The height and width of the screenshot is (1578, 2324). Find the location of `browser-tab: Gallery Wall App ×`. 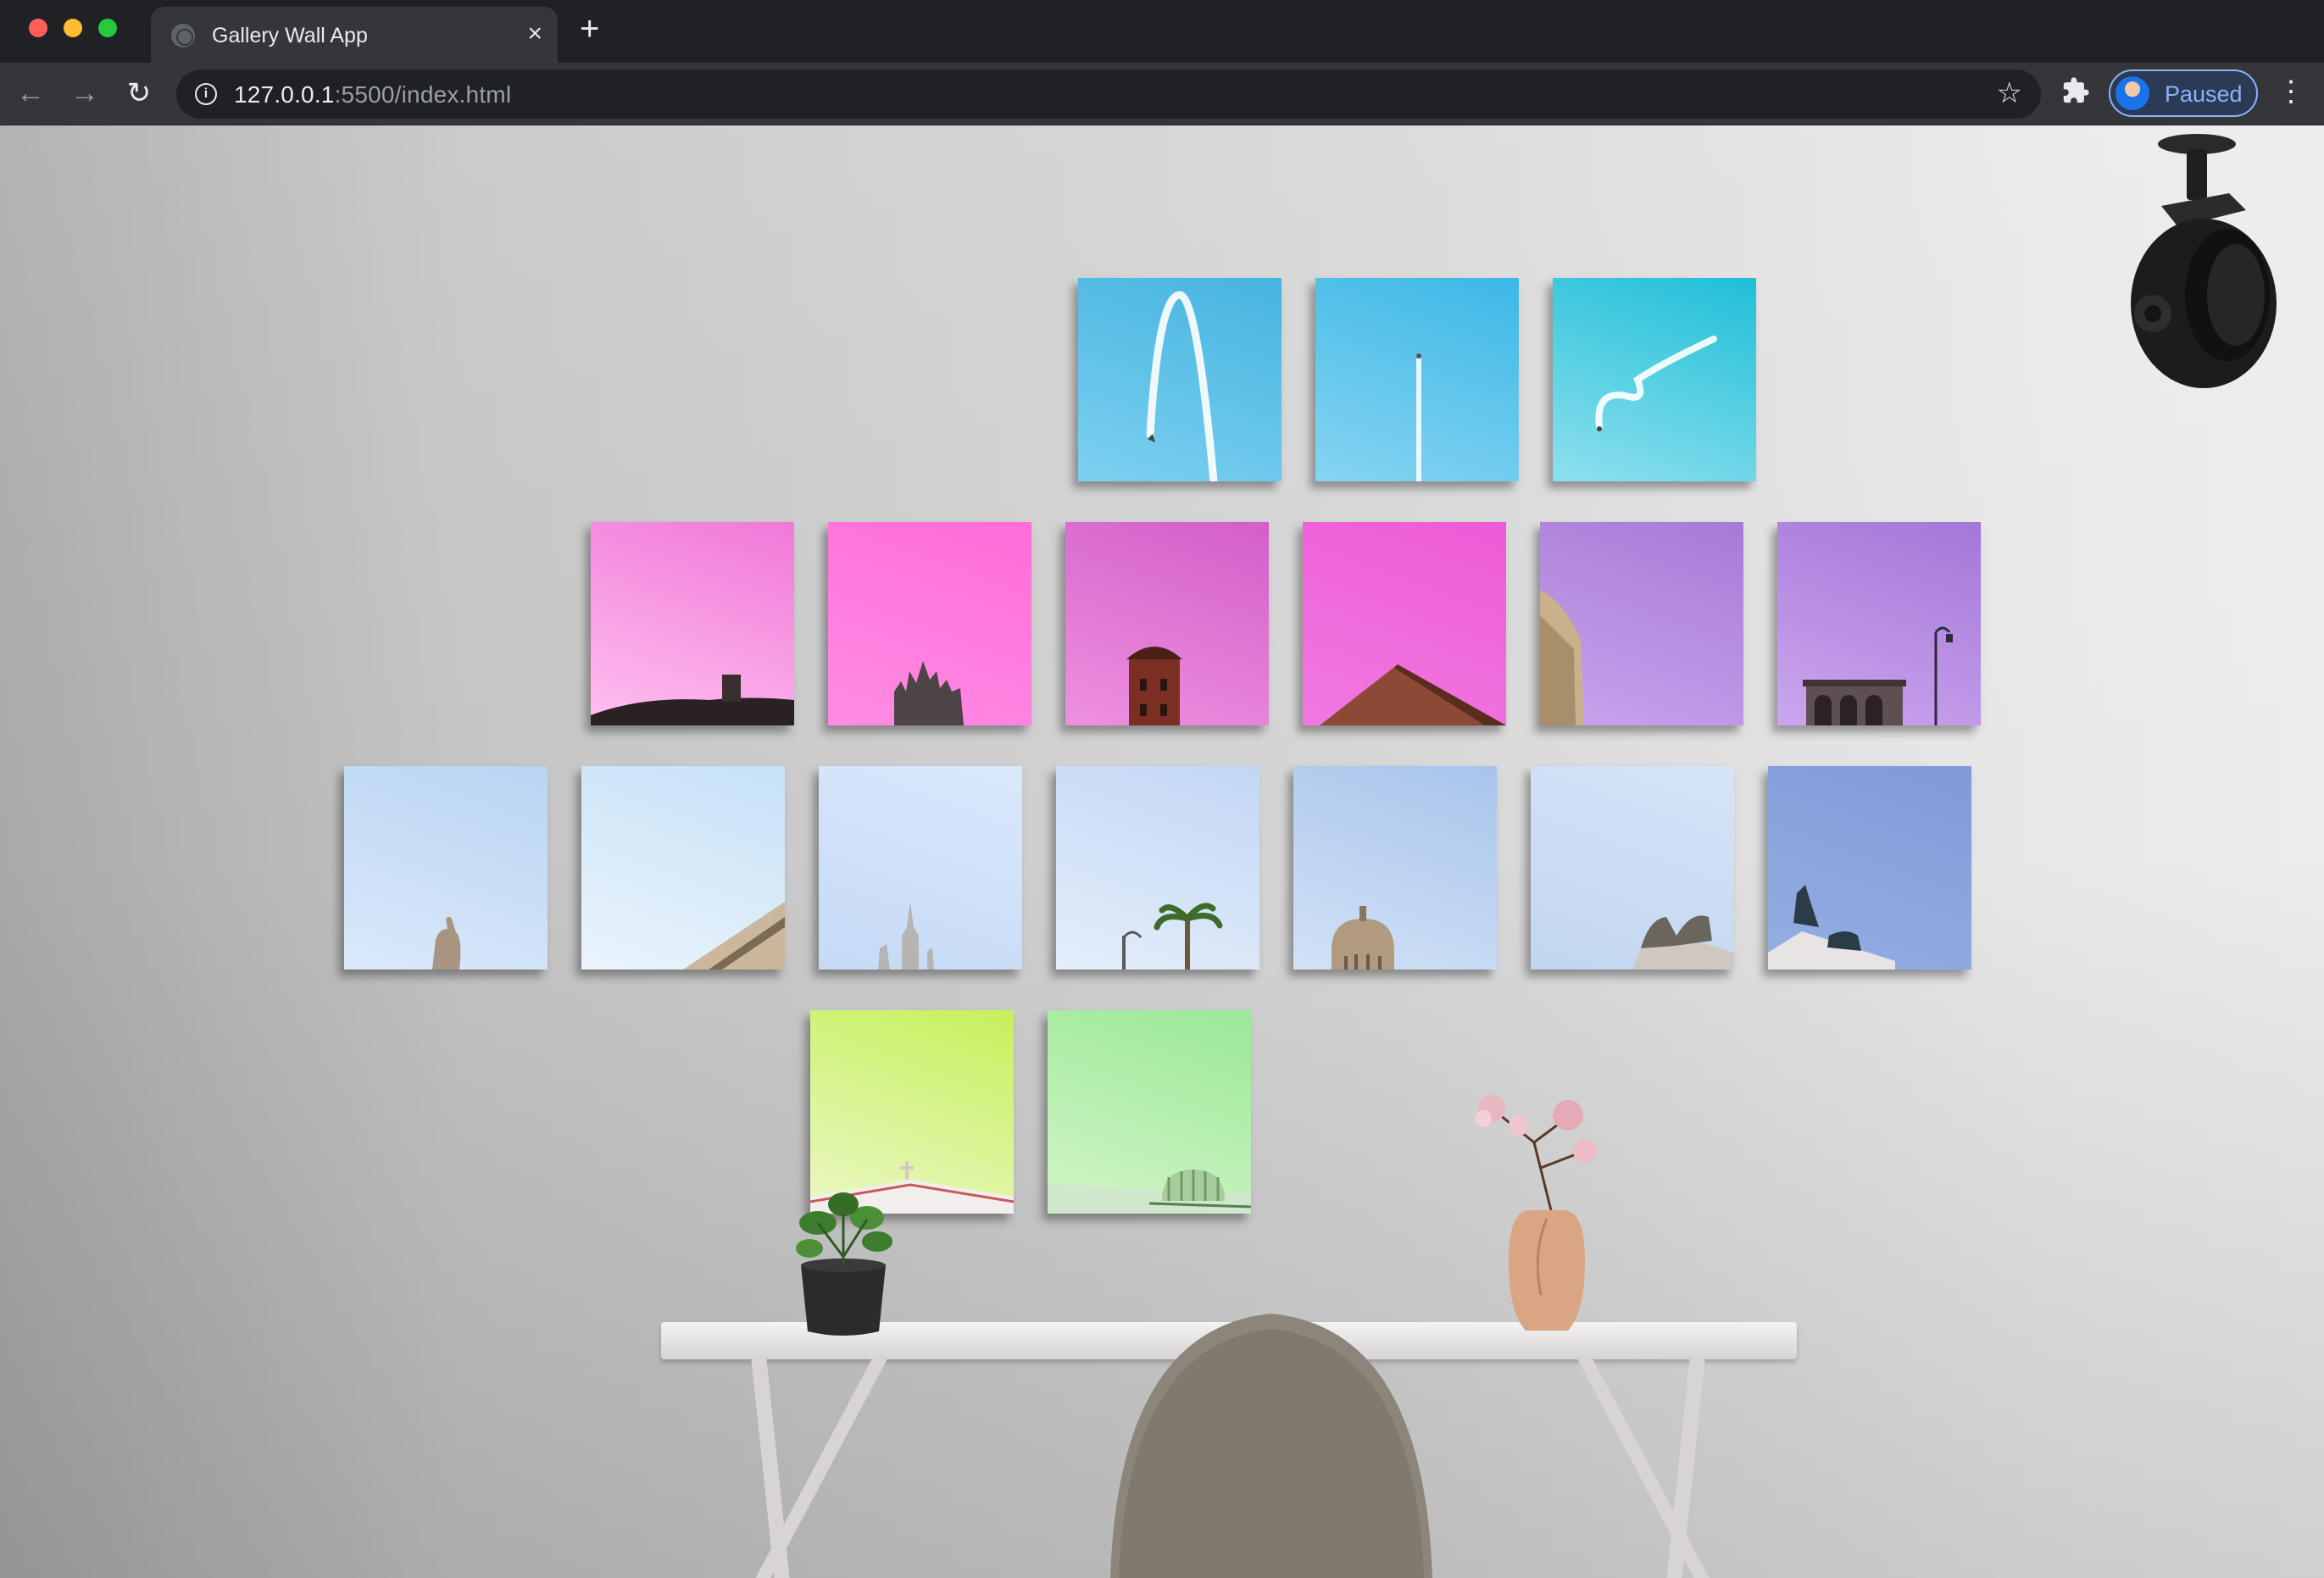

browser-tab: Gallery Wall App × is located at coordinates (355, 35).